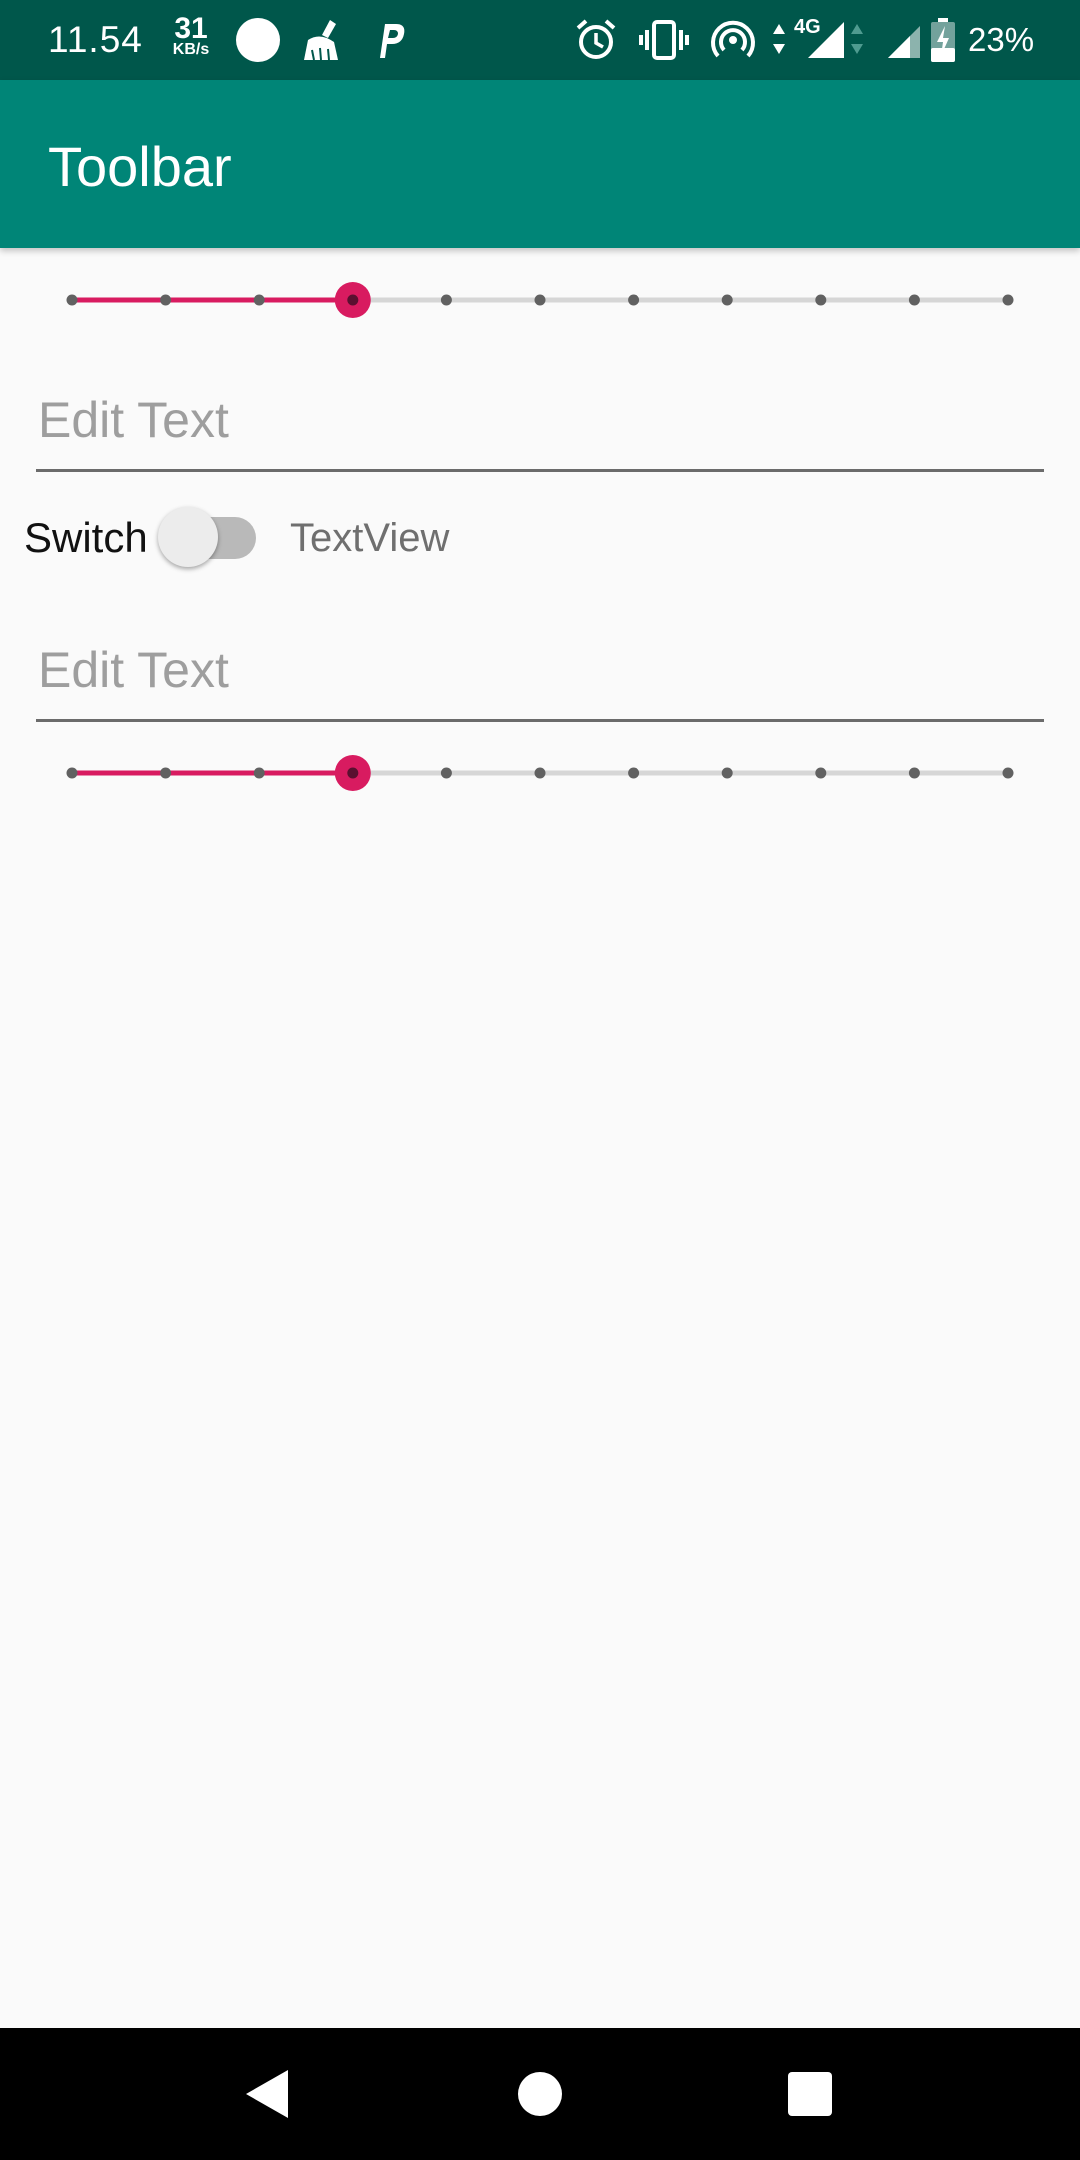 This screenshot has width=1080, height=2160. Describe the element at coordinates (540, 40) in the screenshot. I see `status-bar: 11.54 31 KB/s 4G 23%` at that location.